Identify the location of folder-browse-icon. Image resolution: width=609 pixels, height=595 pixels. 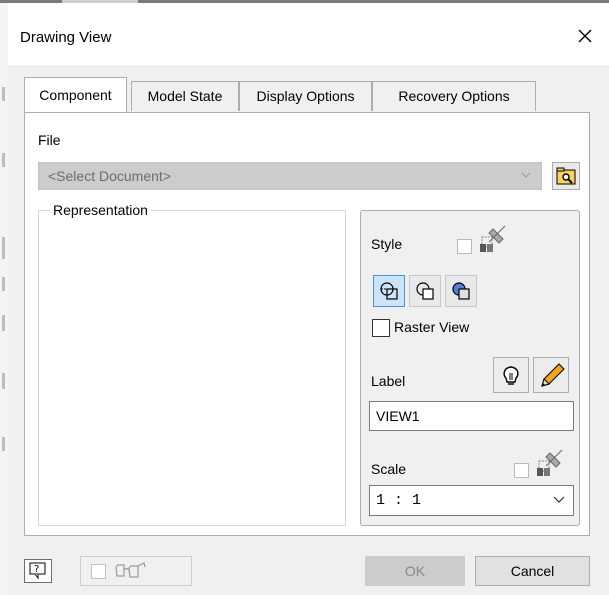
(566, 176).